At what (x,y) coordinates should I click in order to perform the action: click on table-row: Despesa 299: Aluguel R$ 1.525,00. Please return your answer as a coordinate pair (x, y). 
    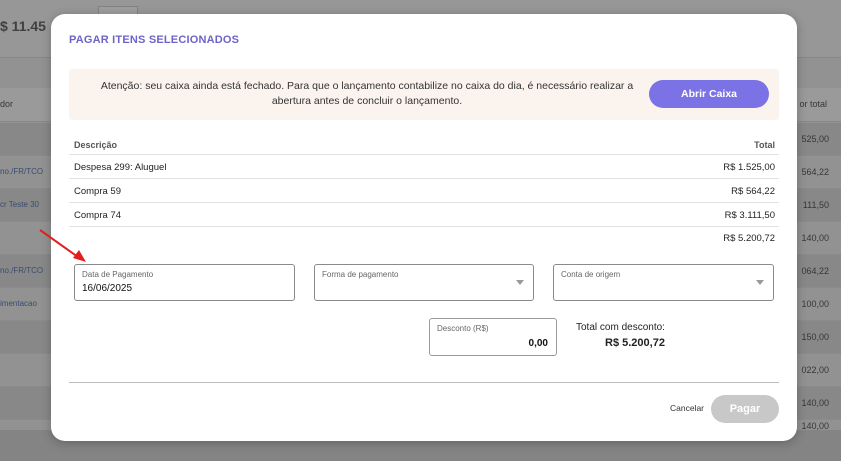
    Looking at the image, I should click on (424, 167).